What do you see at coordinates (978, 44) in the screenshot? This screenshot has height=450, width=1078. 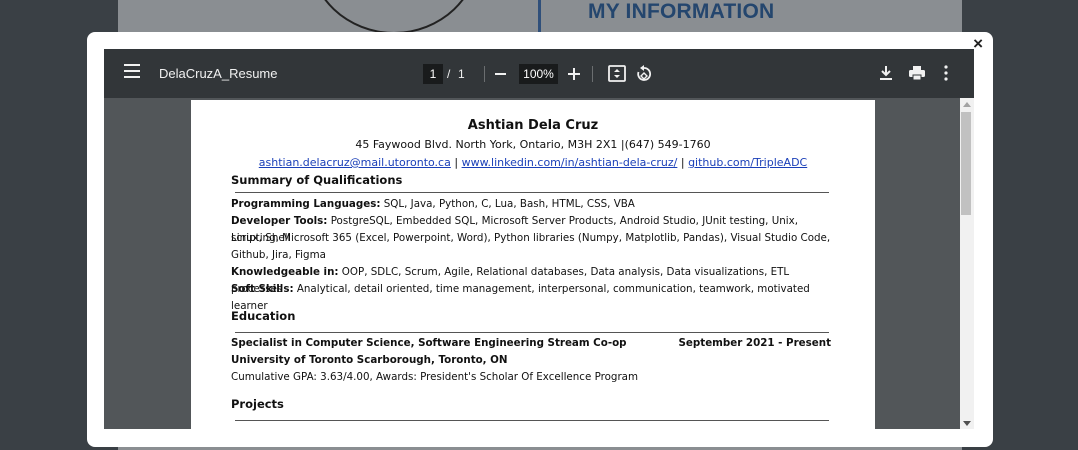 I see `close-button: ×` at bounding box center [978, 44].